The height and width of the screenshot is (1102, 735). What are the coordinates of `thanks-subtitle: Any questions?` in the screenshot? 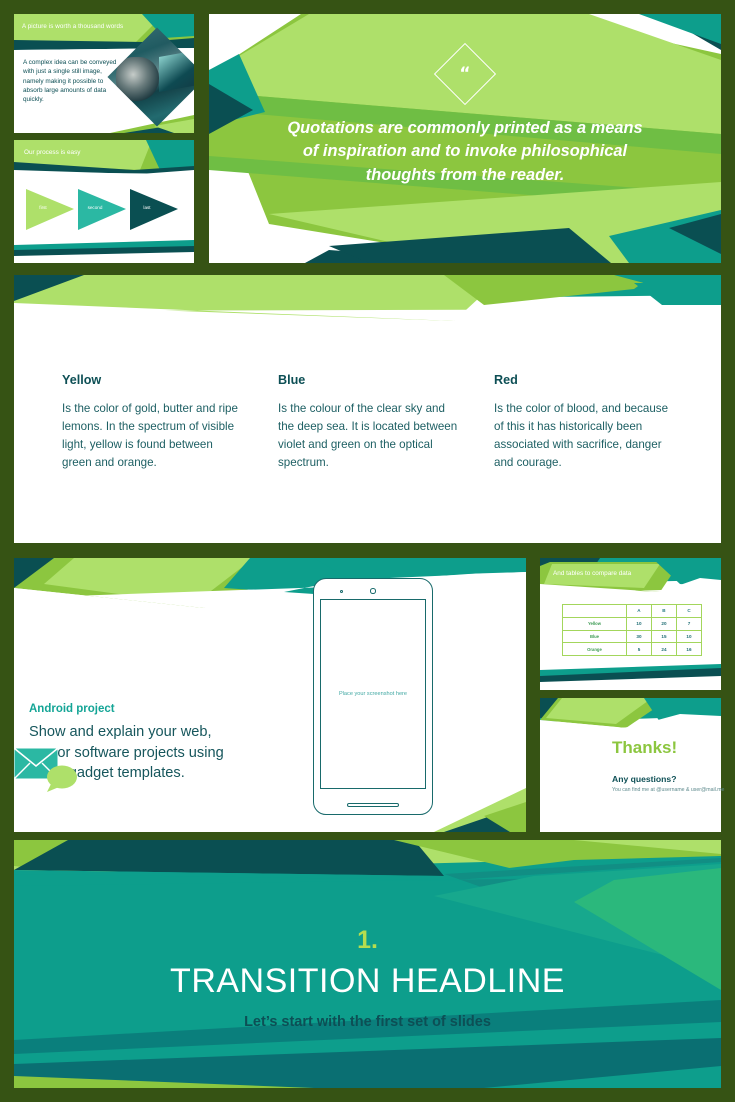 It's located at (644, 779).